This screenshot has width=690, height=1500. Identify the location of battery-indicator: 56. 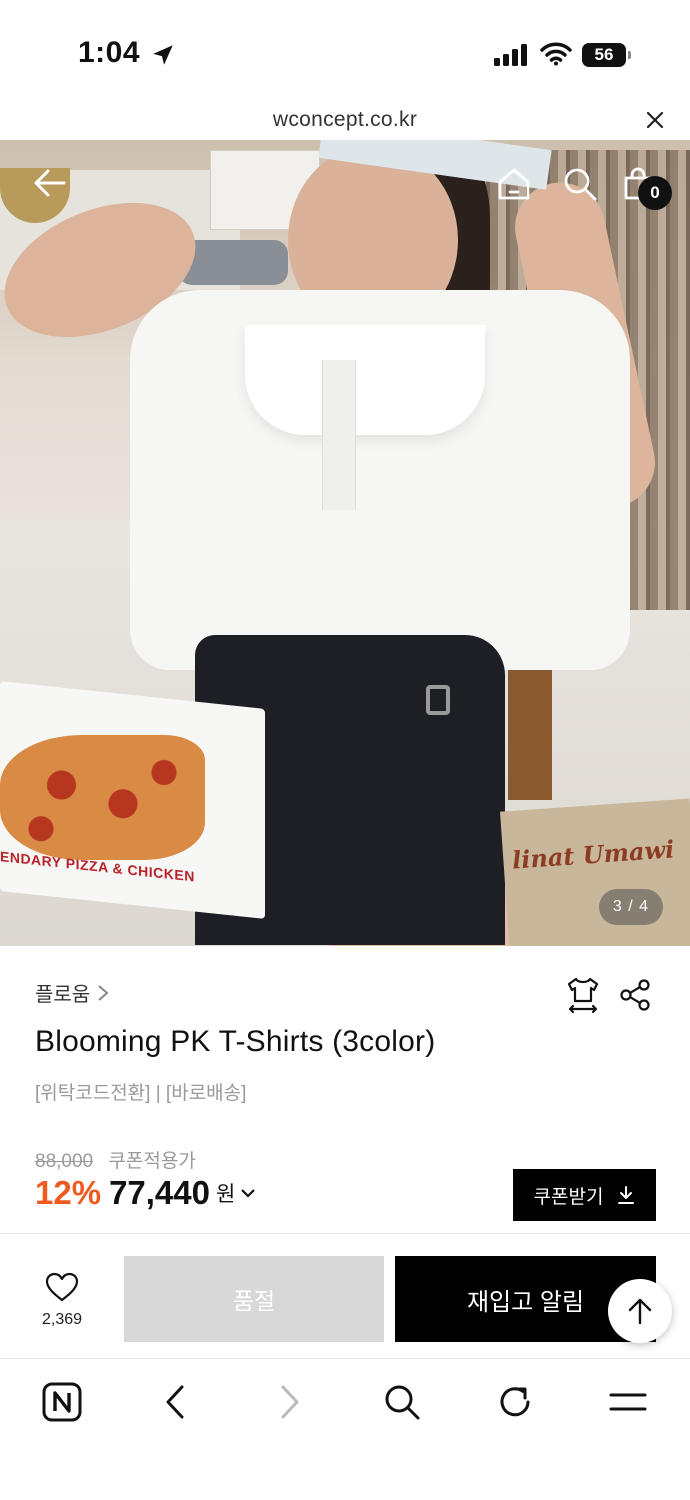
(606, 55).